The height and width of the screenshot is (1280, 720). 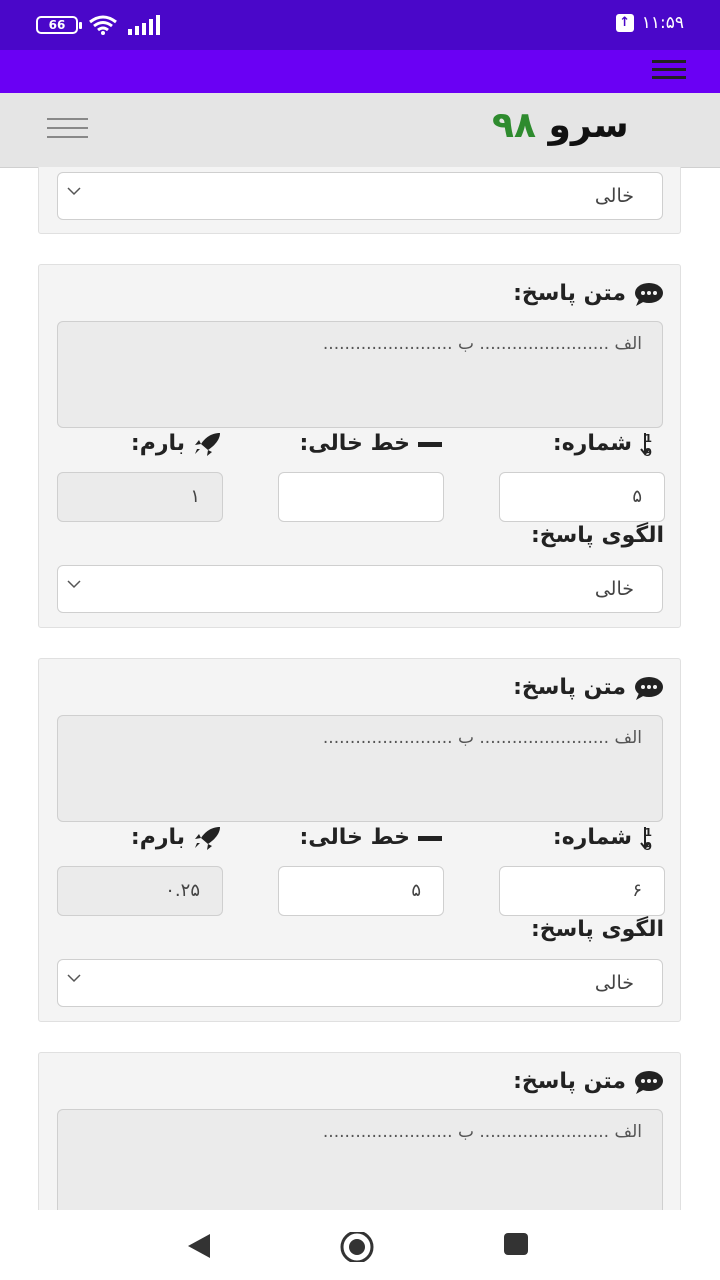 I want to click on blank-line-value: ۵, so click(x=416, y=890).